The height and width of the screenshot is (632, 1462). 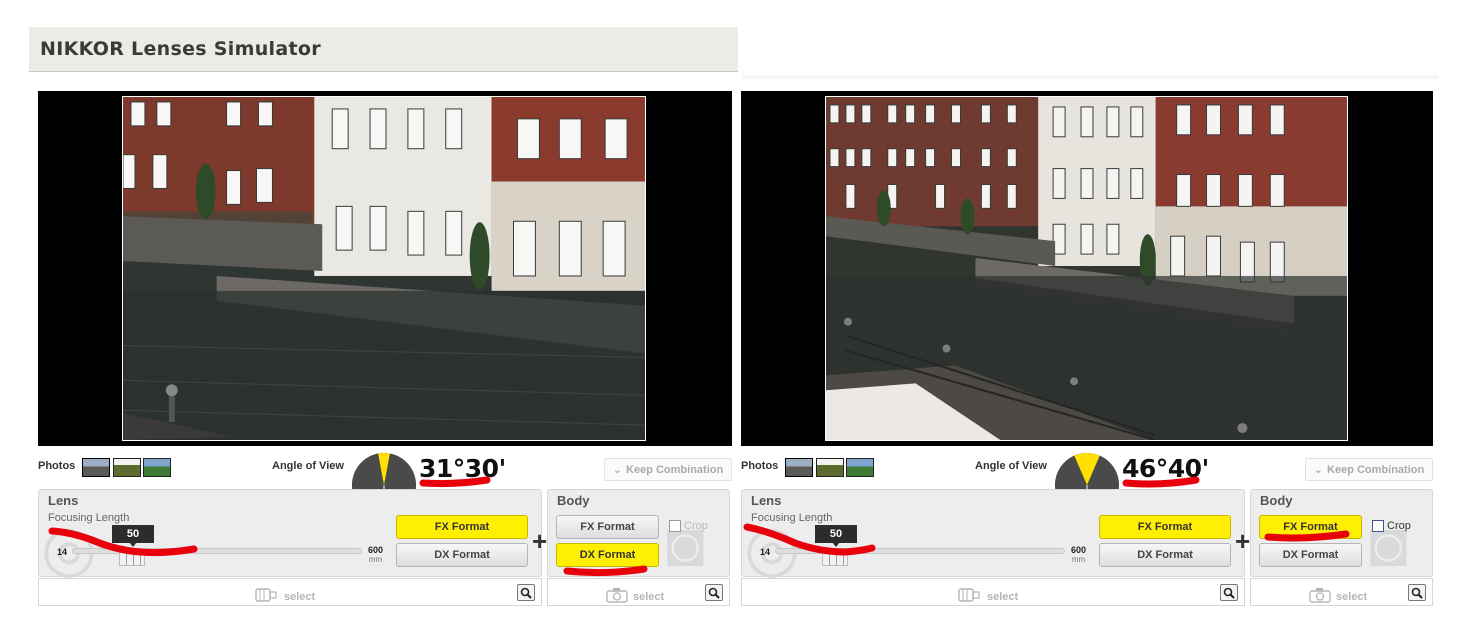 What do you see at coordinates (180, 49) in the screenshot?
I see `page-title: NIKKOR Lenses Simulator` at bounding box center [180, 49].